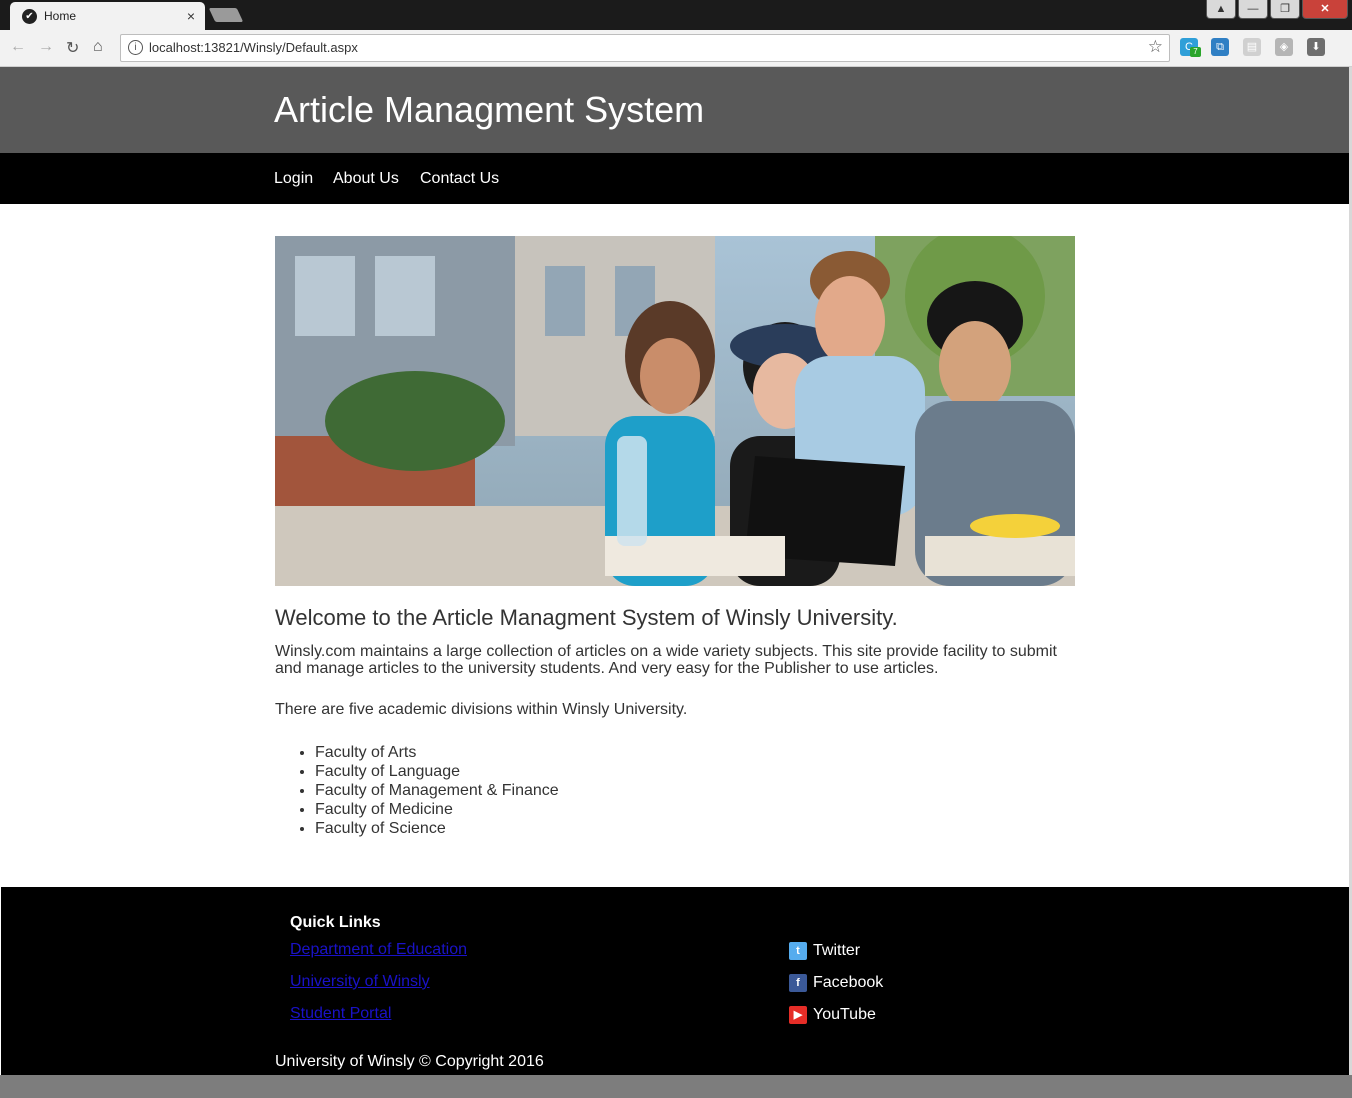 The height and width of the screenshot is (1098, 1352). What do you see at coordinates (645, 48) in the screenshot?
I see `address-bar: i localhost:13821/Winsly/Default.aspx ☆` at bounding box center [645, 48].